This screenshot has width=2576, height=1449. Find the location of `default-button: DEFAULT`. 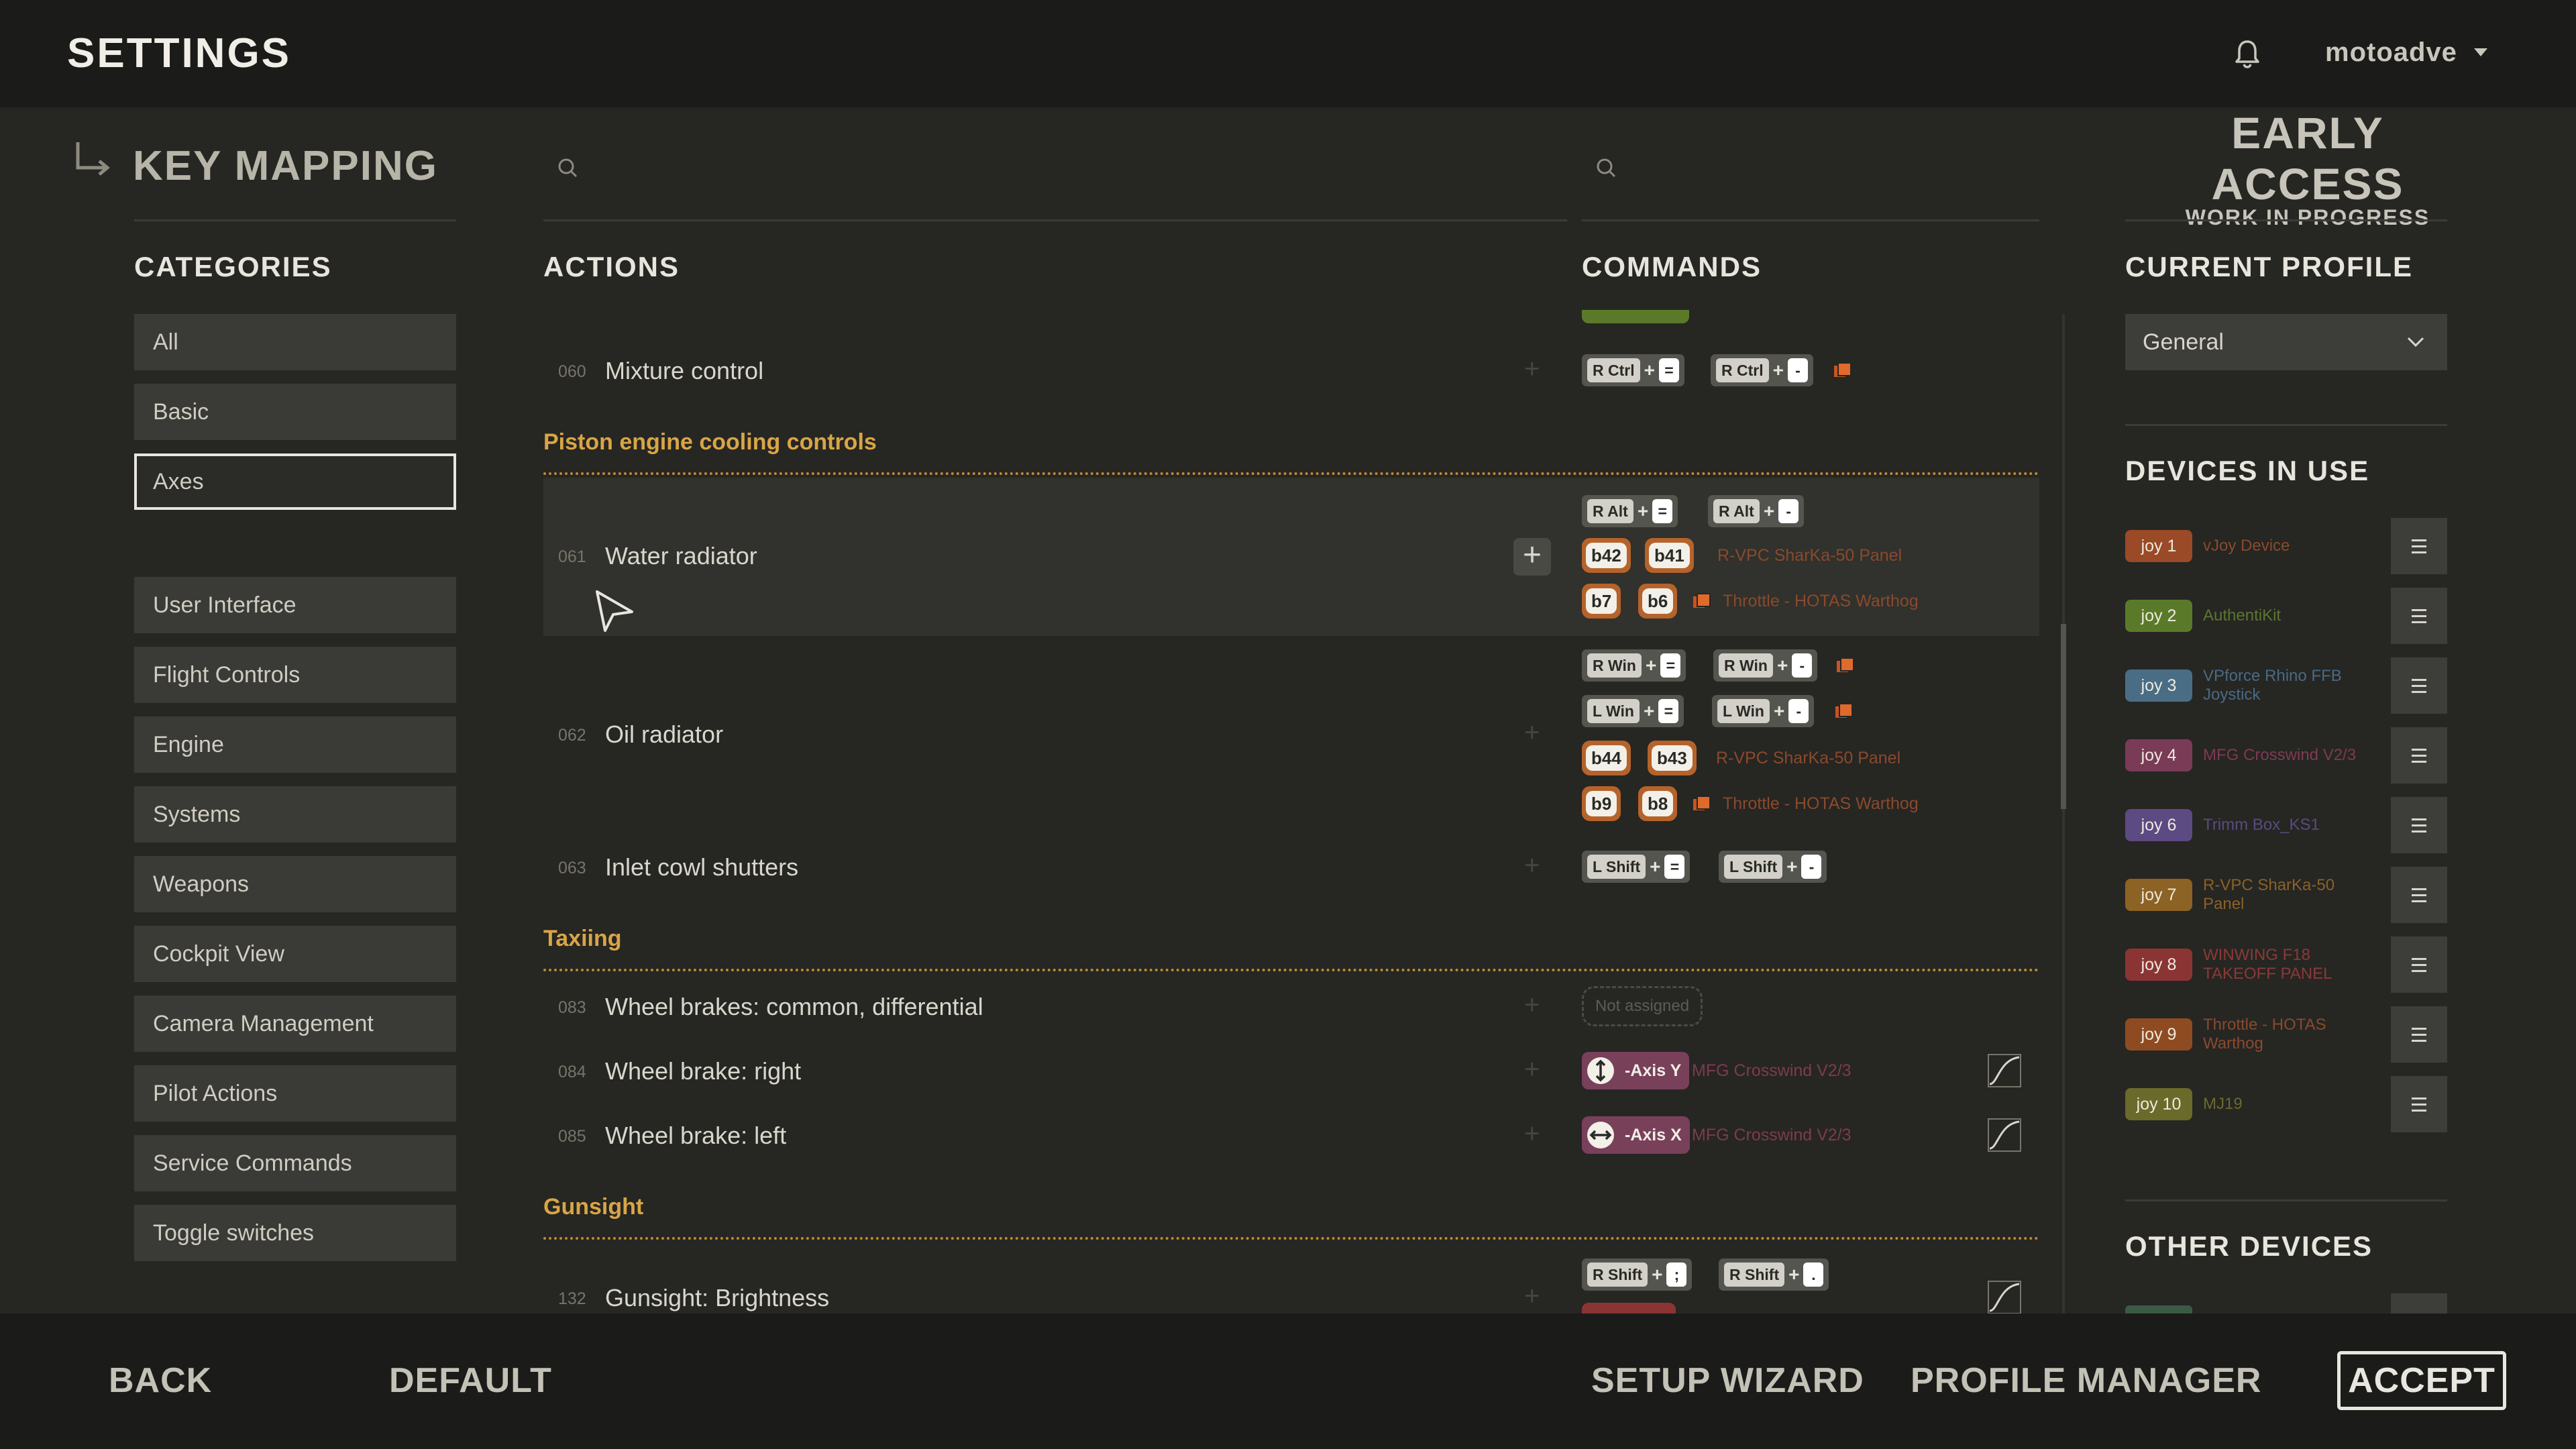

default-button: DEFAULT is located at coordinates (470, 1380).